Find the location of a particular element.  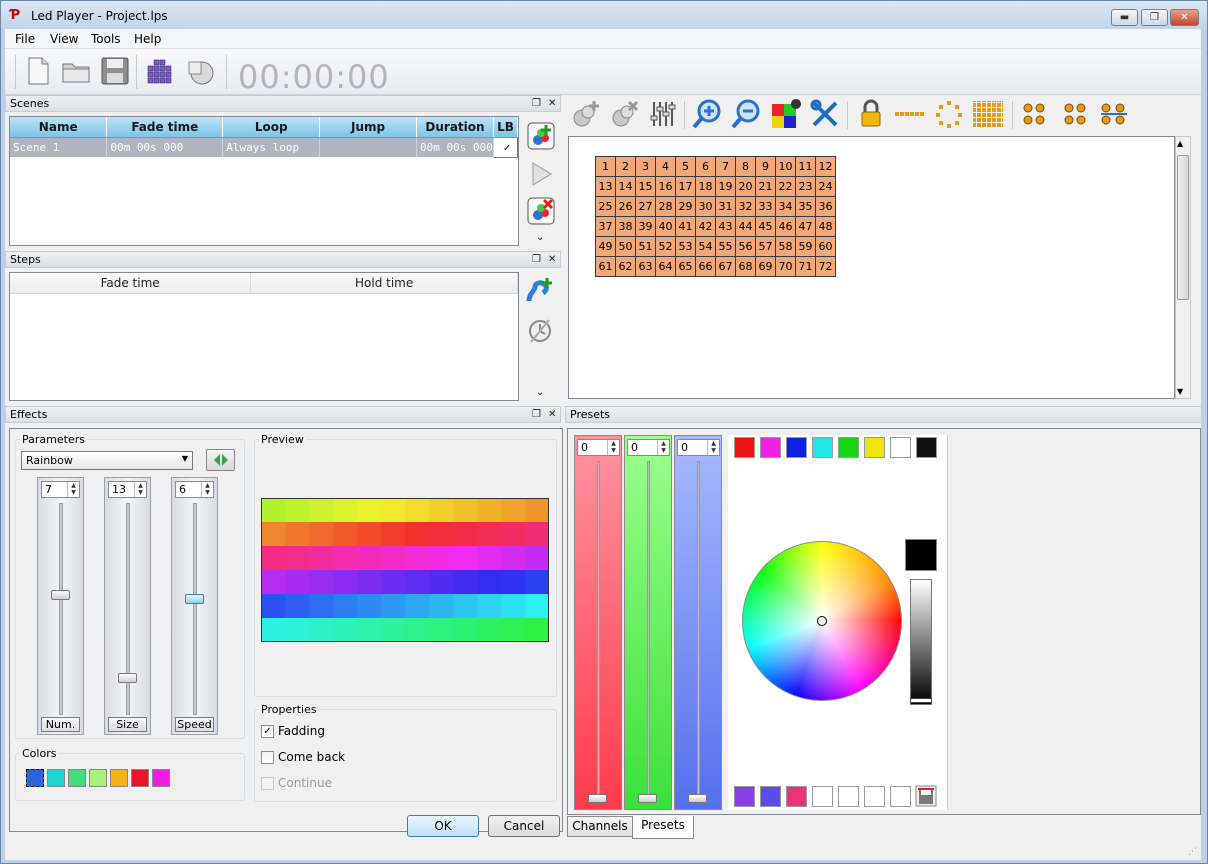

tab-channels: Channels is located at coordinates (600, 826).